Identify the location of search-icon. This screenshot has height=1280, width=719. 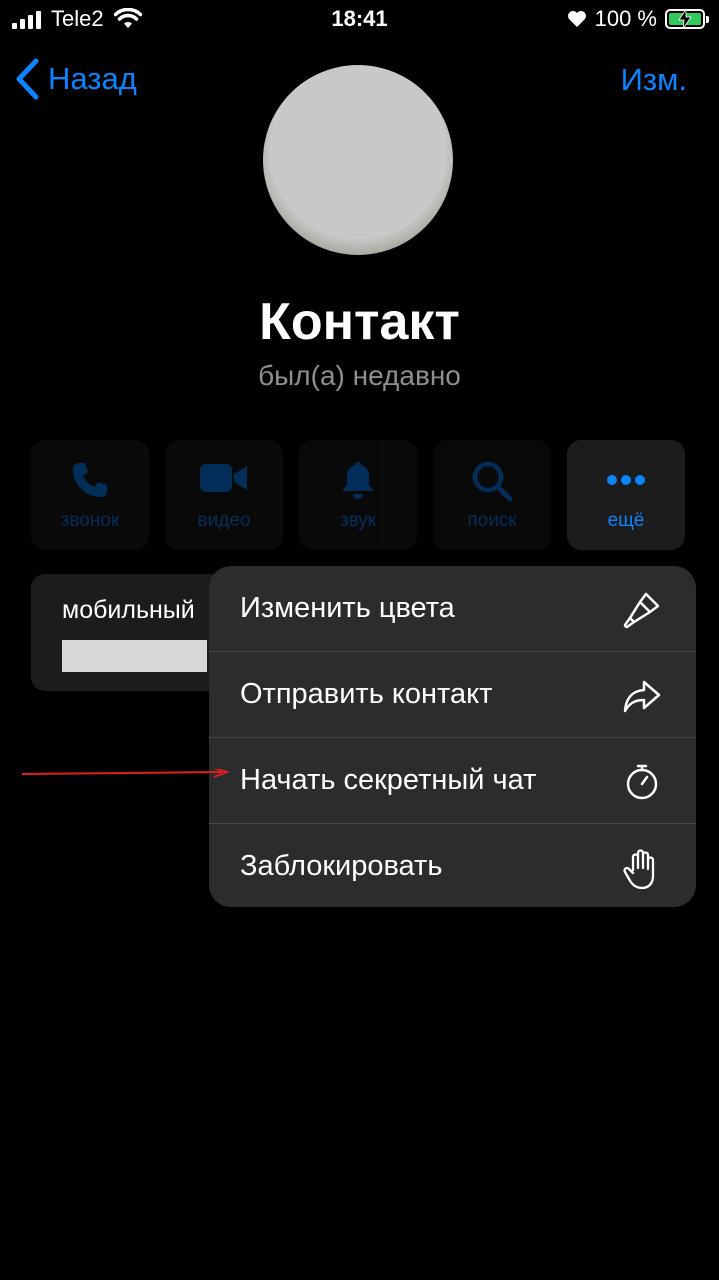
(492, 481).